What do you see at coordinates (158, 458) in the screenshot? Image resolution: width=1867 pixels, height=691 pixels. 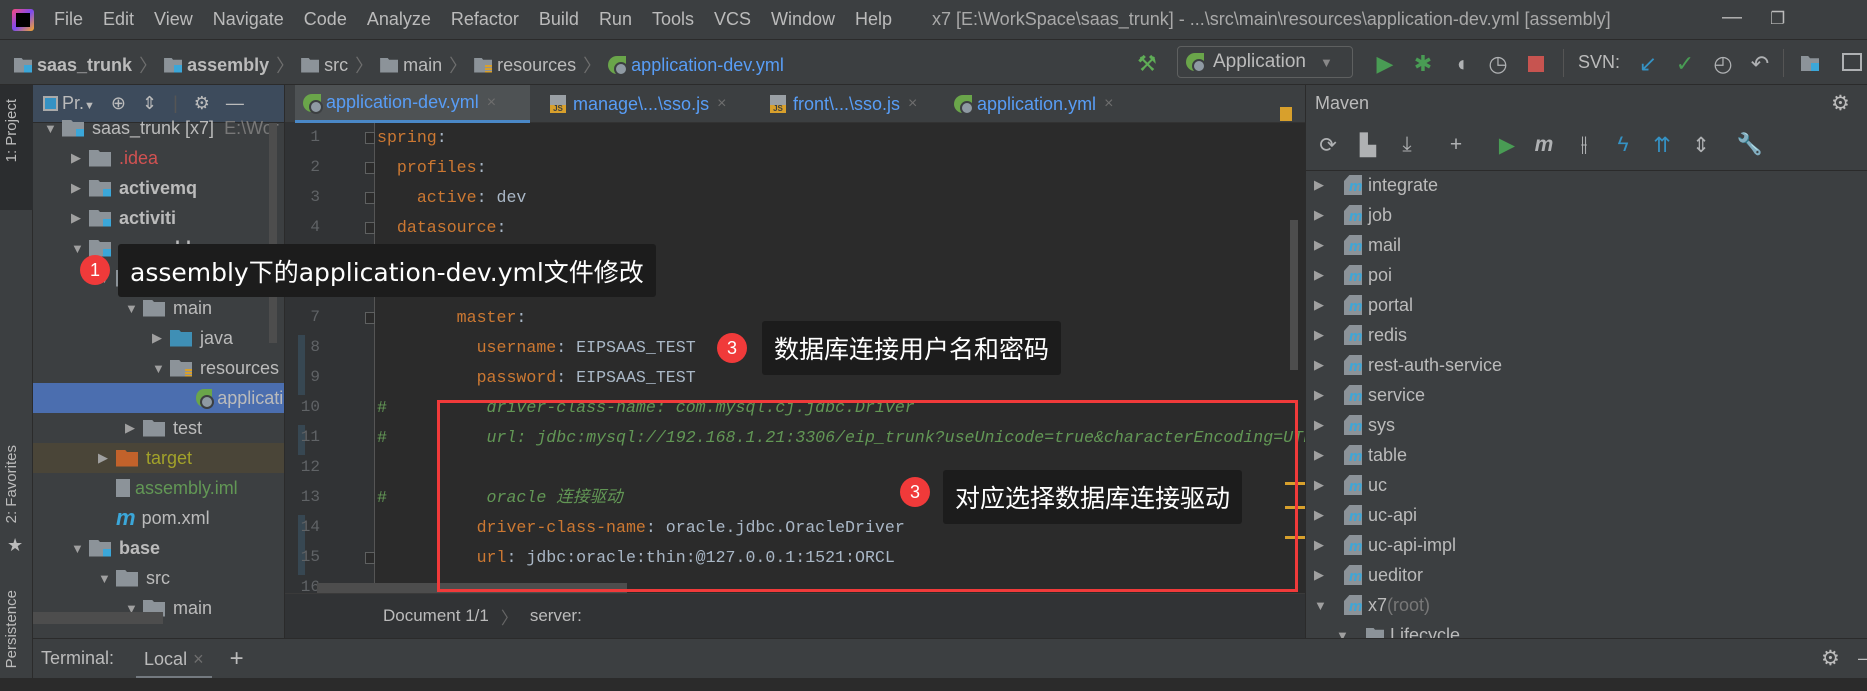 I see `tree-item: ▶ target` at bounding box center [158, 458].